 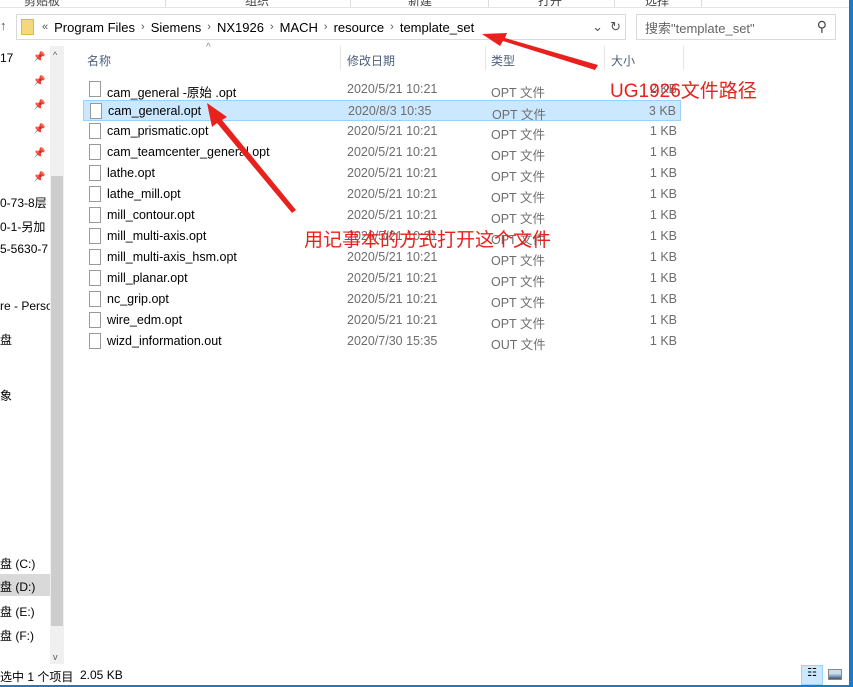 What do you see at coordinates (540, 51) in the screenshot?
I see `arrow-to-path` at bounding box center [540, 51].